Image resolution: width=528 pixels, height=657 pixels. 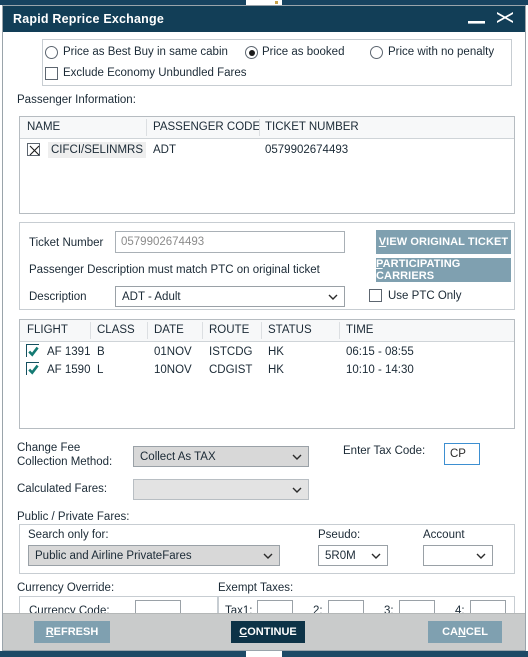 I want to click on dialog-footer: REFRESH CONTINUE CANCEL, so click(x=264, y=631).